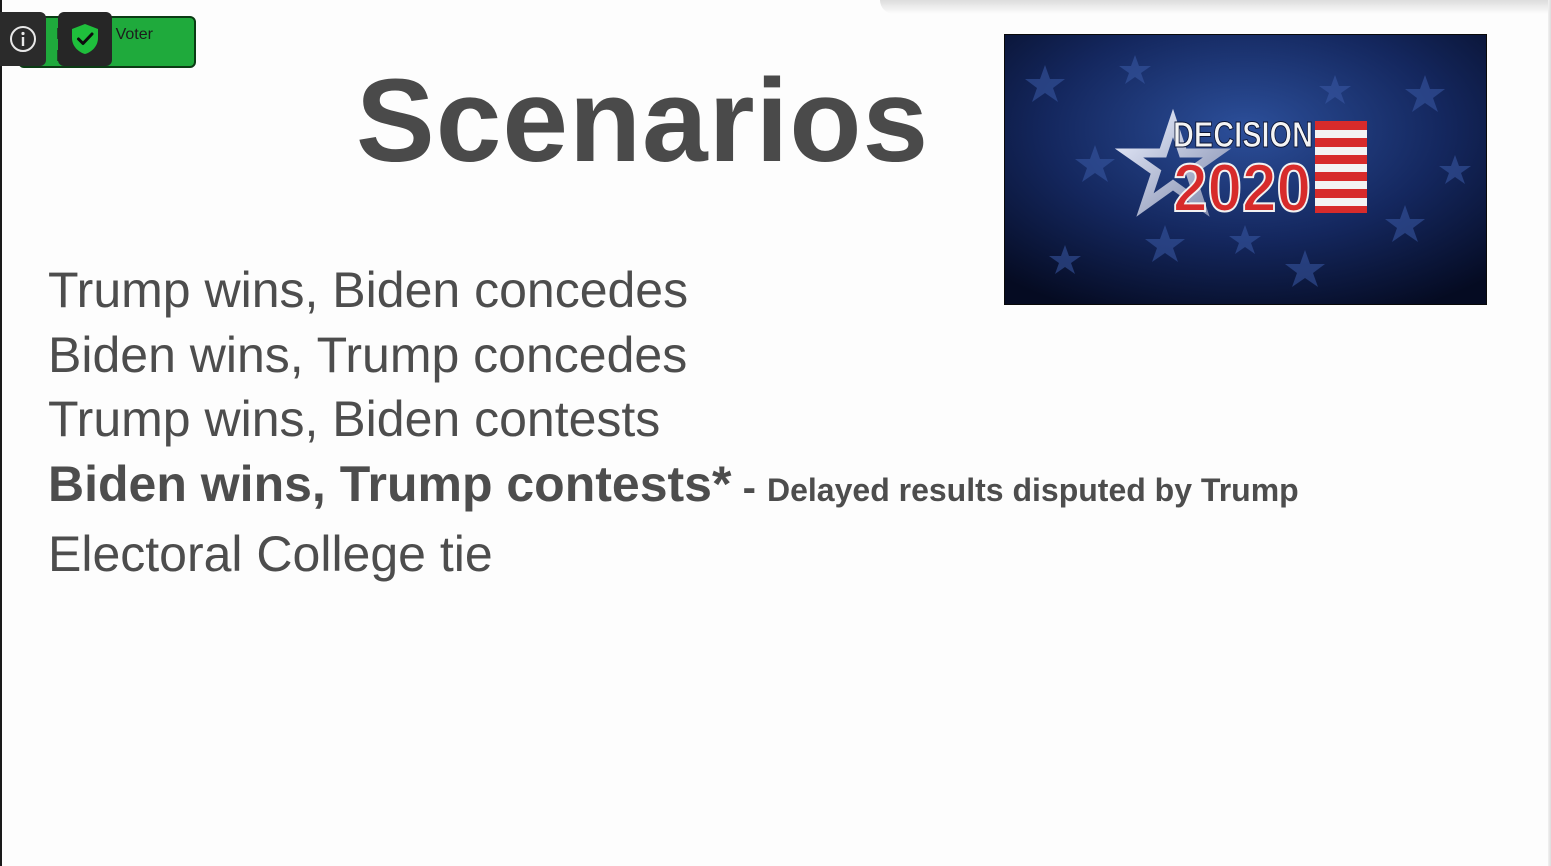 The image size is (1551, 866). I want to click on scenario-item: Trump wins, Biden concedes, so click(673, 290).